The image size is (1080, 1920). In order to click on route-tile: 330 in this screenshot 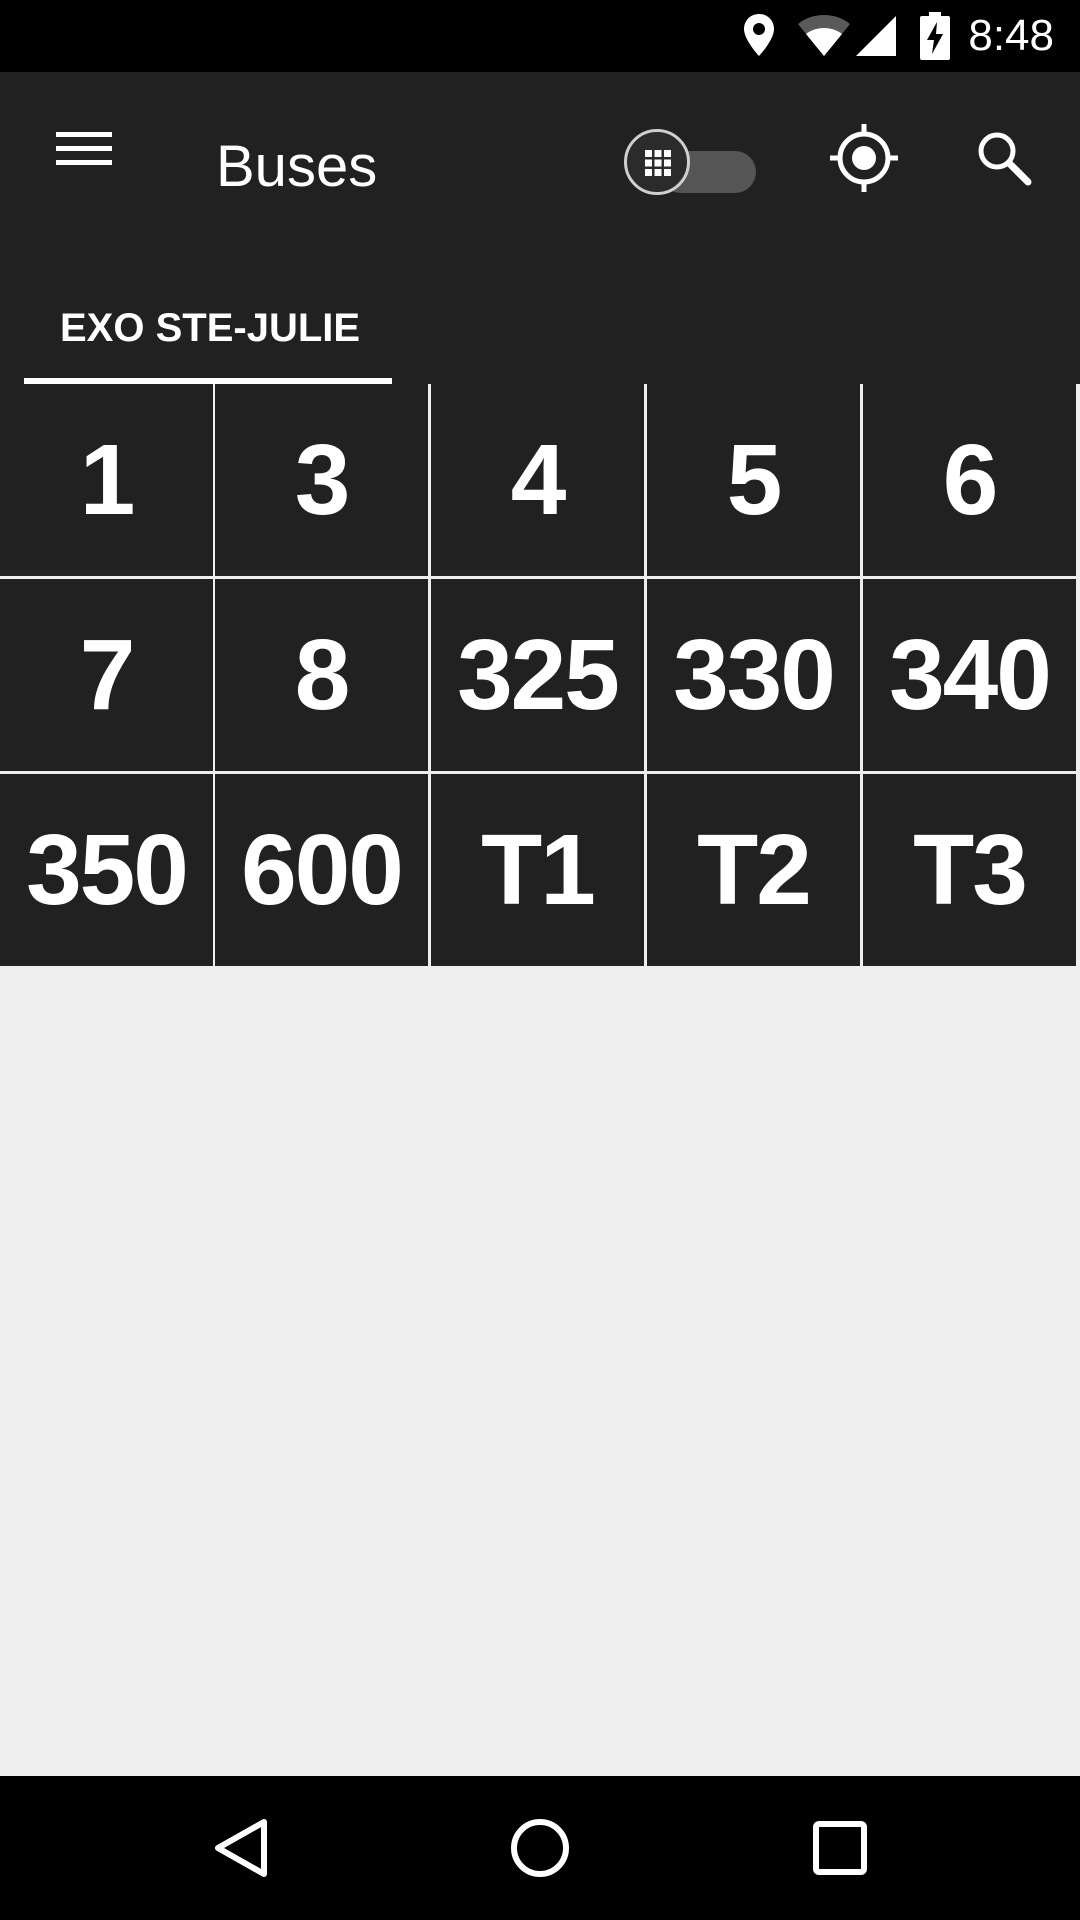, I will do `click(753, 675)`.